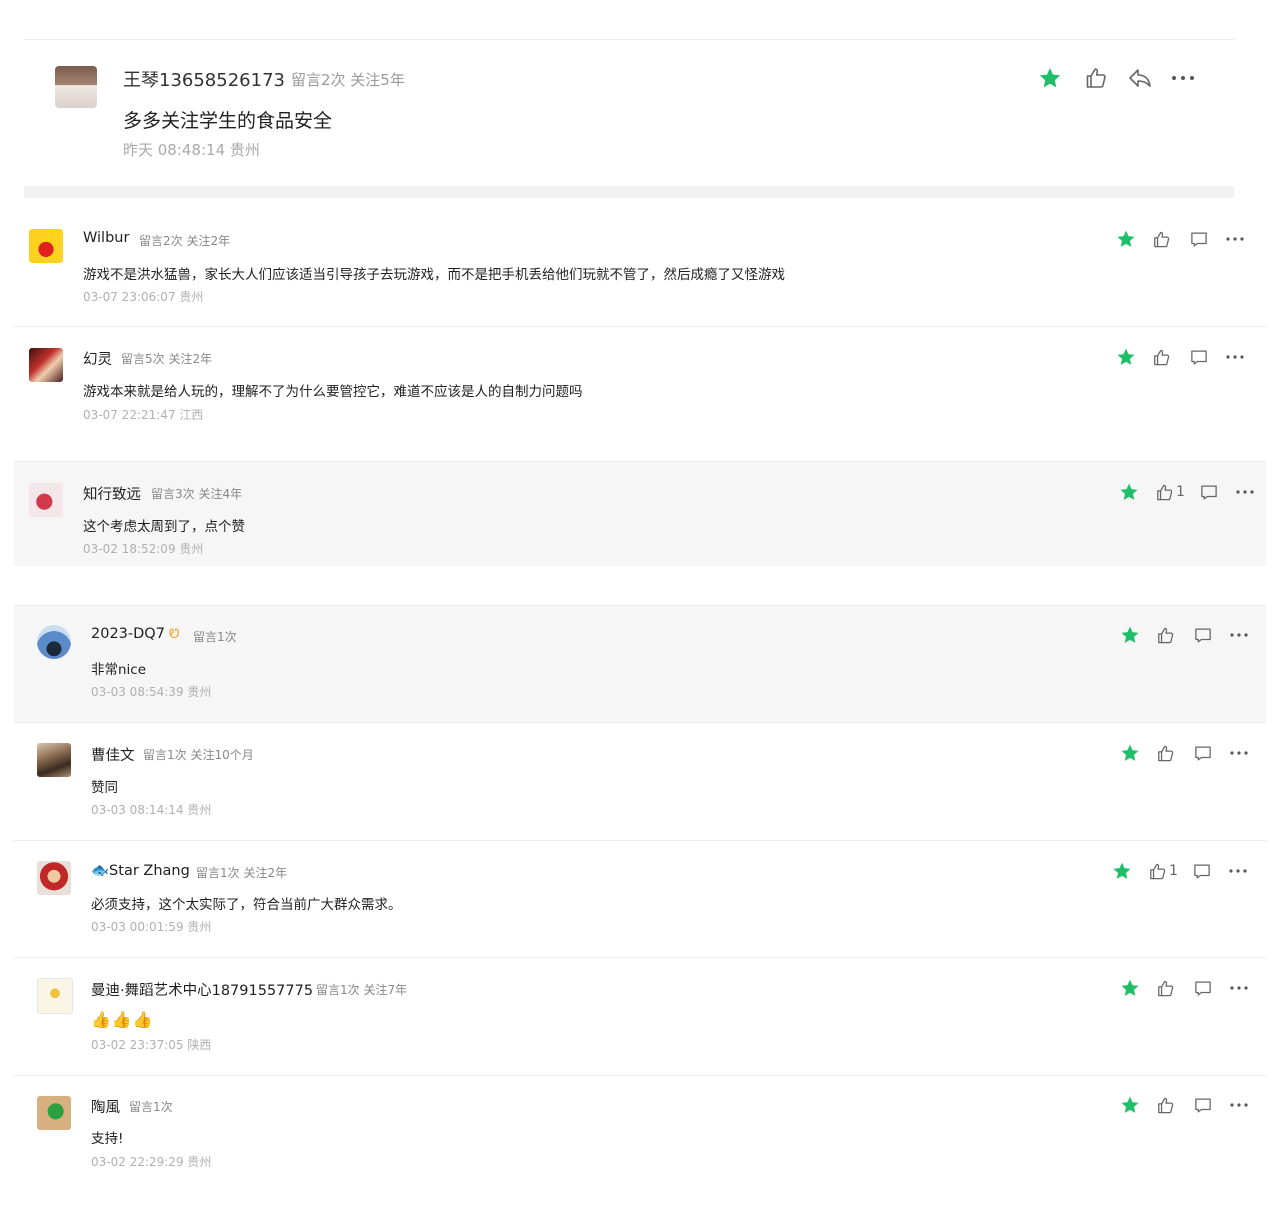  What do you see at coordinates (185, 241) in the screenshot?
I see `reply-meta: 留言2次 关注2年` at bounding box center [185, 241].